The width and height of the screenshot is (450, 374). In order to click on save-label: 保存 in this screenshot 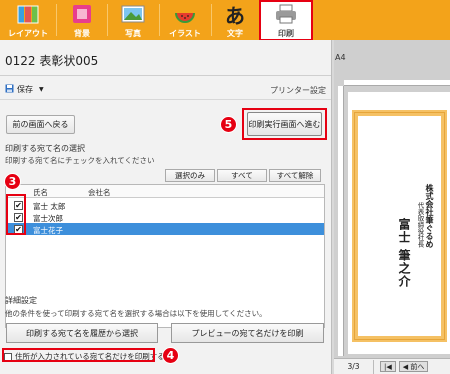, I will do `click(25, 89)`.